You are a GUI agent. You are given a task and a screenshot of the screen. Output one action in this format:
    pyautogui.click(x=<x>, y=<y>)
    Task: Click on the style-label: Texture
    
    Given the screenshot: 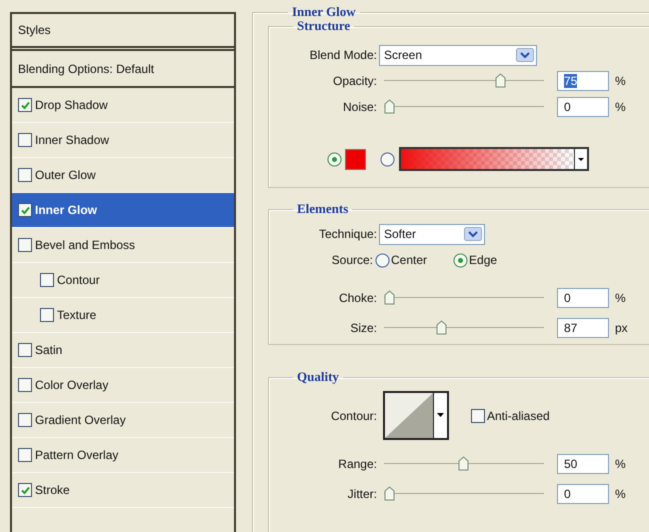 What is the action you would take?
    pyautogui.click(x=76, y=315)
    